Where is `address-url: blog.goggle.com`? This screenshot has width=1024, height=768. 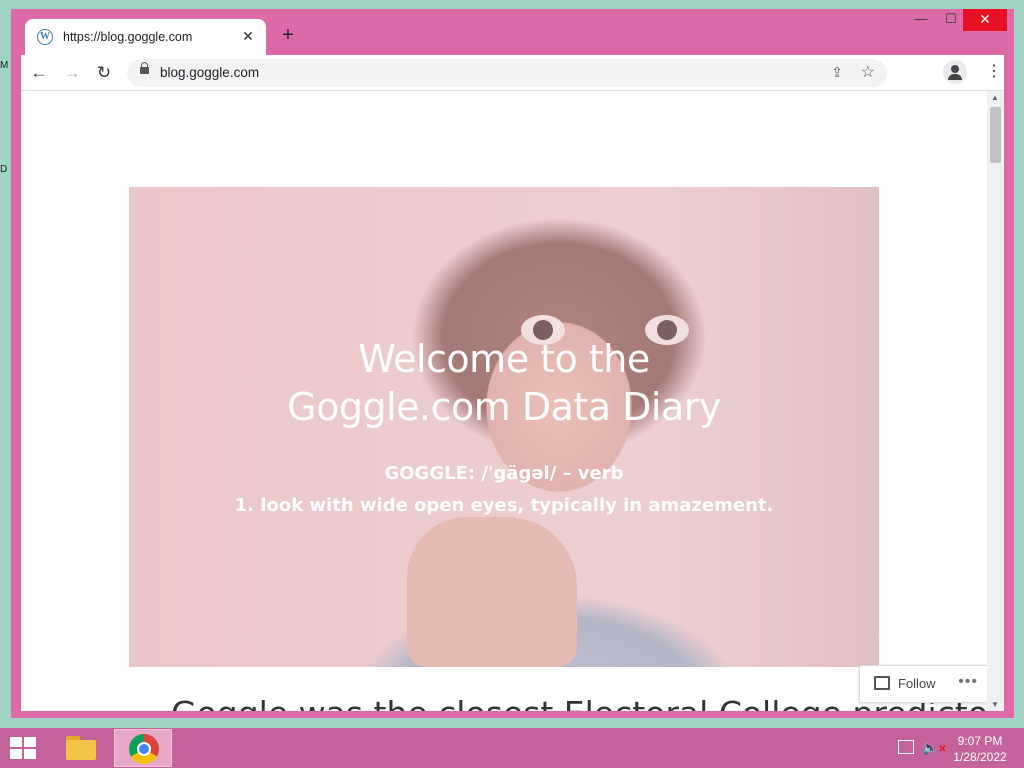
address-url: blog.goggle.com is located at coordinates (209, 72).